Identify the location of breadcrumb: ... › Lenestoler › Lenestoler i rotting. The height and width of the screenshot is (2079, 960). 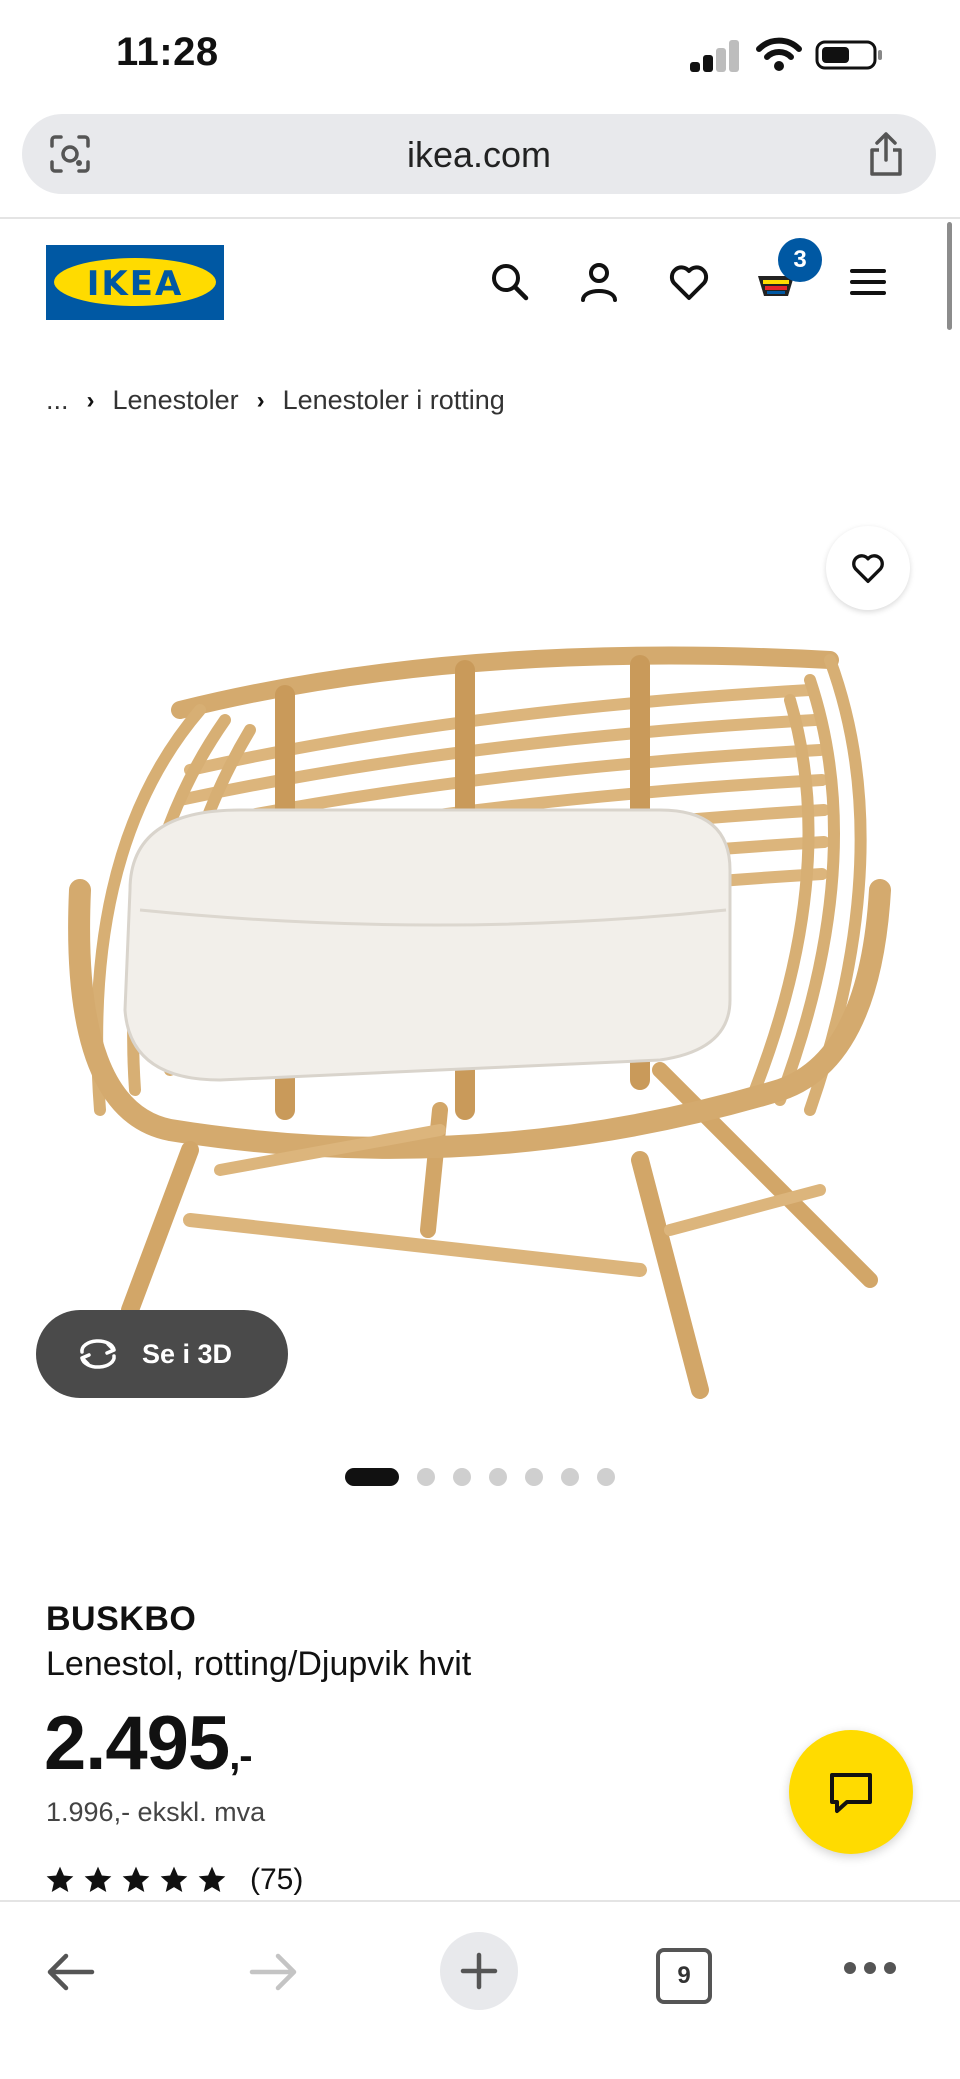
(275, 400).